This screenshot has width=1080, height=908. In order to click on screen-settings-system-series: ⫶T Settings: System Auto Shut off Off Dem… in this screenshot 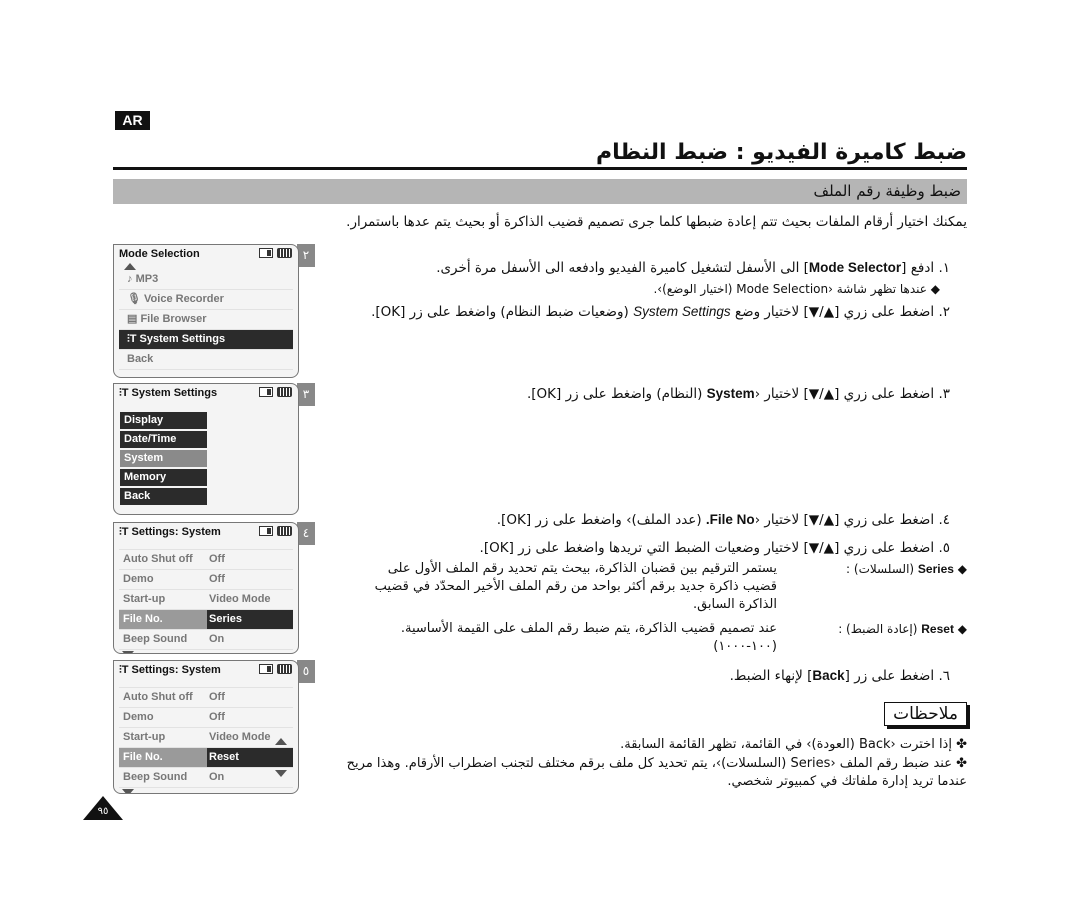, I will do `click(206, 588)`.